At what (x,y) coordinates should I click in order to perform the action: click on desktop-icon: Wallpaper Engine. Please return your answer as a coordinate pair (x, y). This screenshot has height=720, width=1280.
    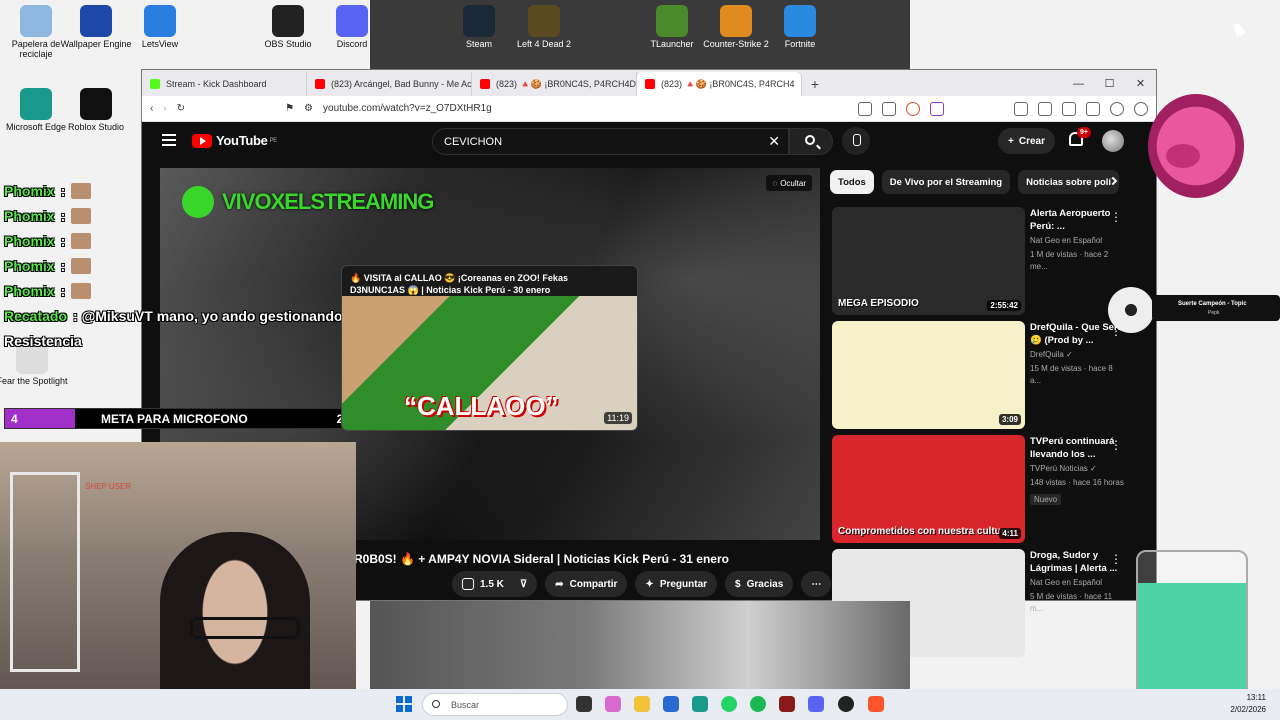
    Looking at the image, I should click on (96, 27).